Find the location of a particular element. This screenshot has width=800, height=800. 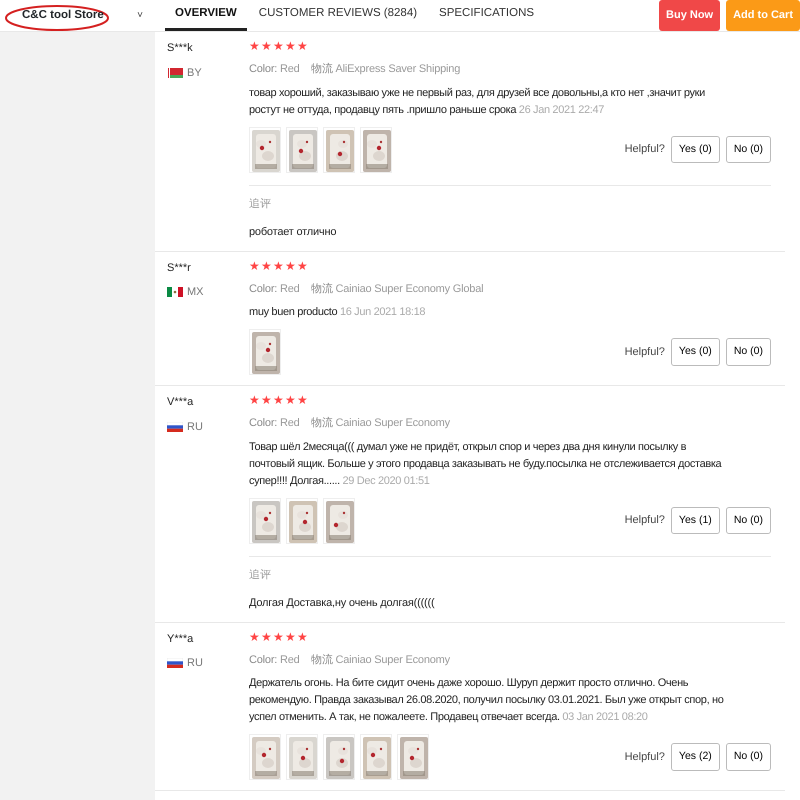

reviewer-name: S***k is located at coordinates (180, 48).